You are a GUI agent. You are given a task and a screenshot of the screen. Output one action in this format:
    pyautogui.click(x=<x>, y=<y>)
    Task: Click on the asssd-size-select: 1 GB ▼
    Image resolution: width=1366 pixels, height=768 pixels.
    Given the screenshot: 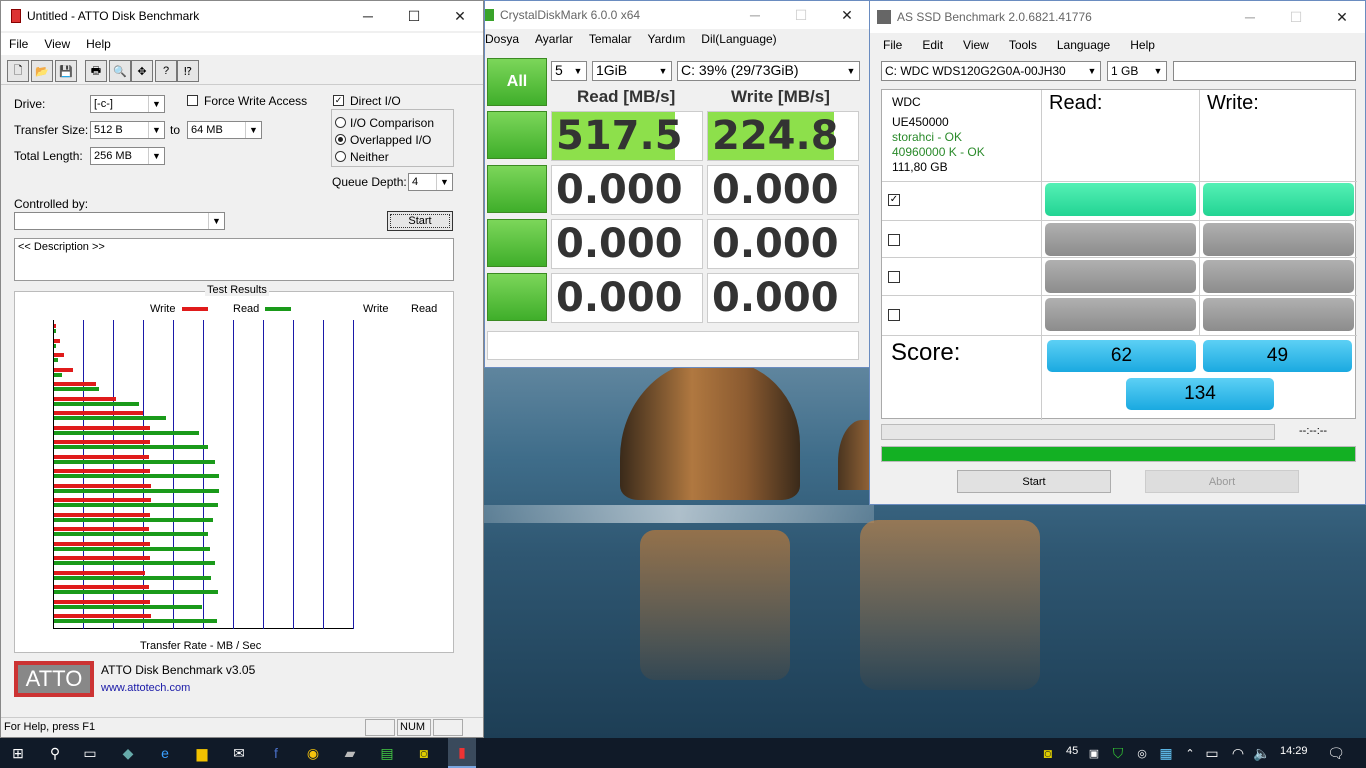 What is the action you would take?
    pyautogui.click(x=1137, y=71)
    